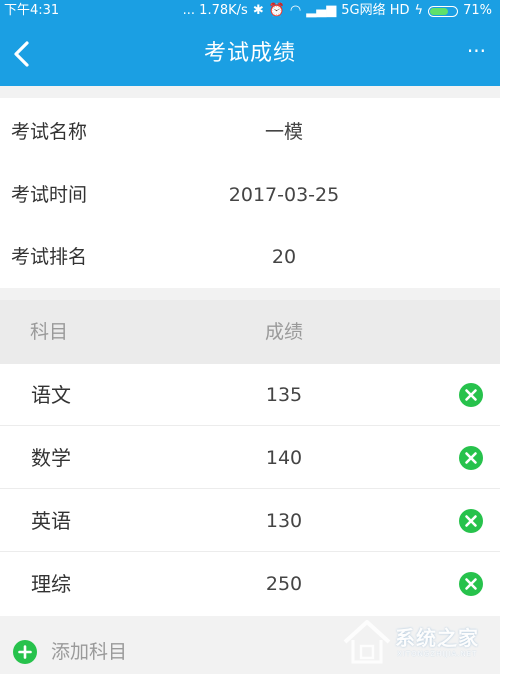 The height and width of the screenshot is (674, 508). What do you see at coordinates (51, 458) in the screenshot?
I see `subject-label: 数学` at bounding box center [51, 458].